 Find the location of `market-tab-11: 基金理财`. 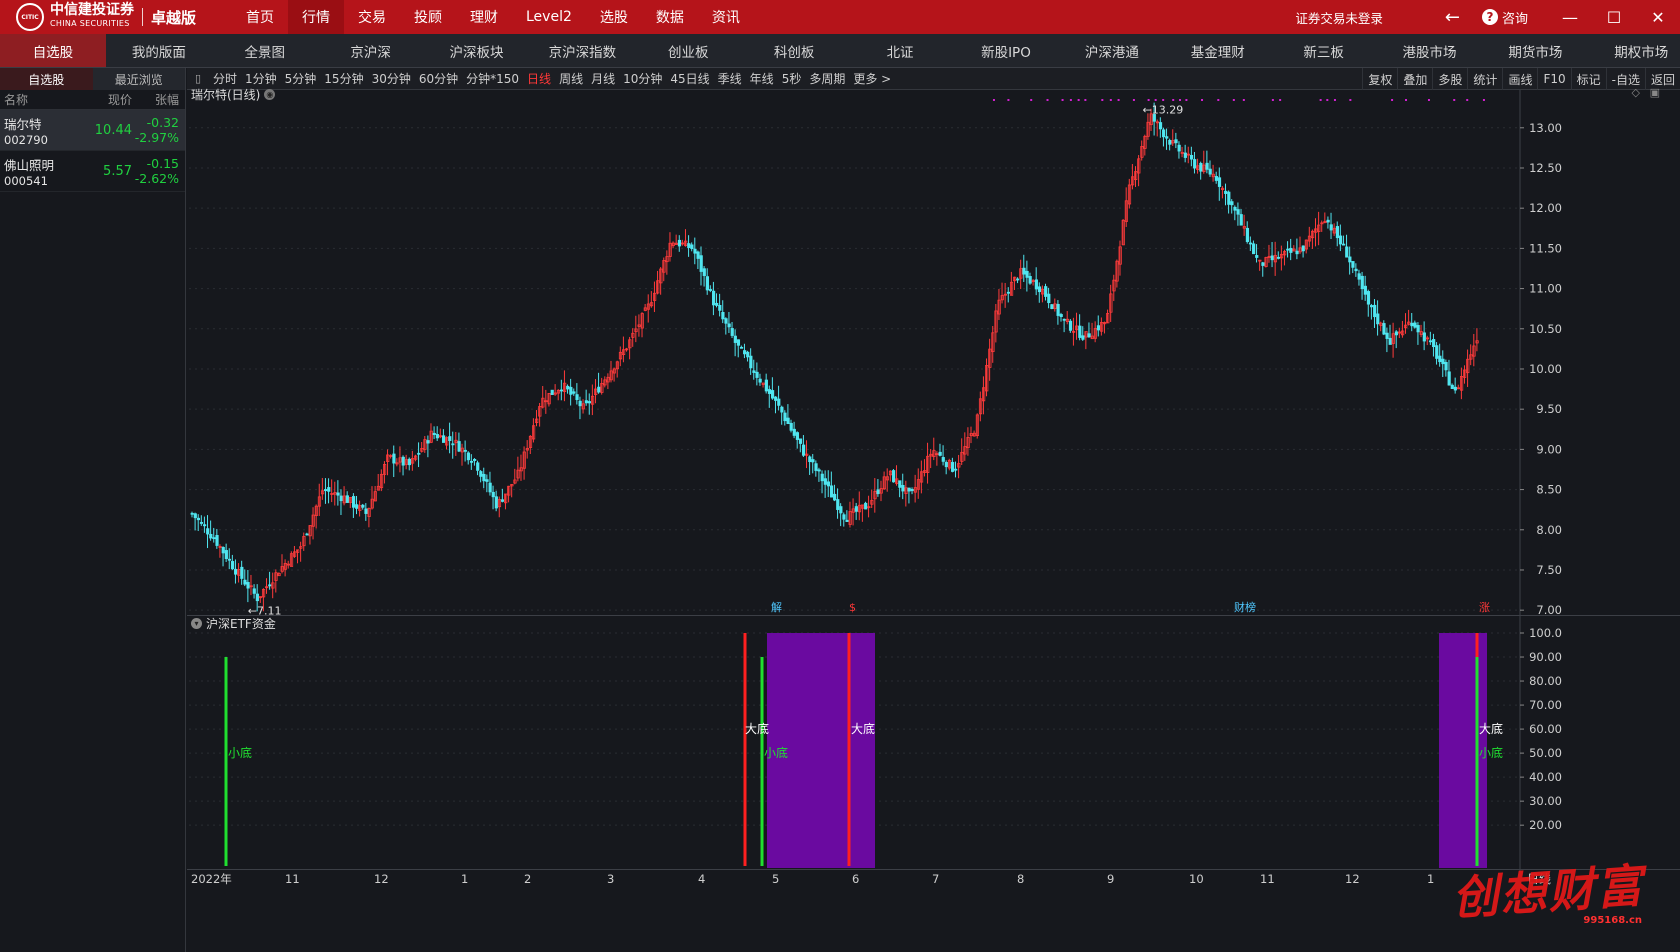

market-tab-11: 基金理财 is located at coordinates (1218, 50).